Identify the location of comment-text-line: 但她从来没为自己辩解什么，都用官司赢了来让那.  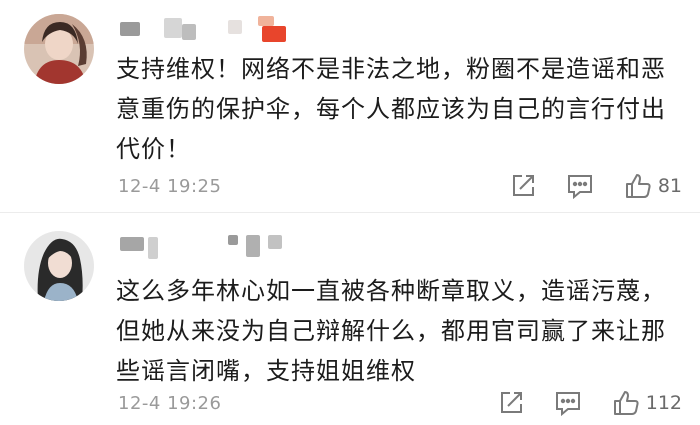
(391, 331).